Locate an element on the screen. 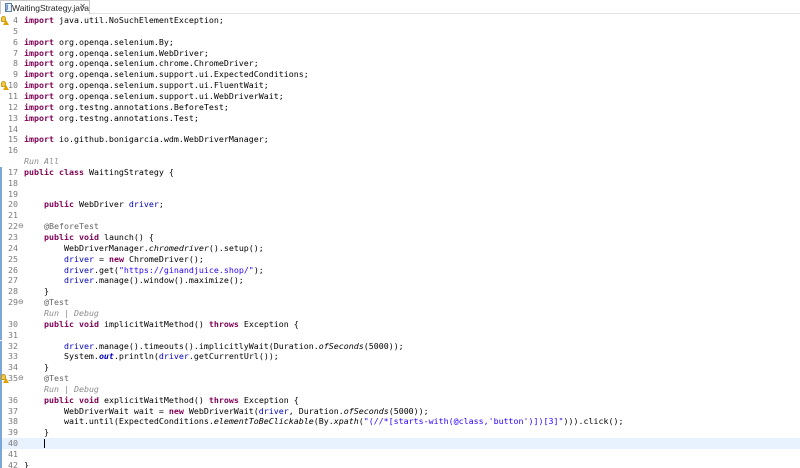 The height and width of the screenshot is (468, 800). code-line-14: 14 is located at coordinates (400, 129).